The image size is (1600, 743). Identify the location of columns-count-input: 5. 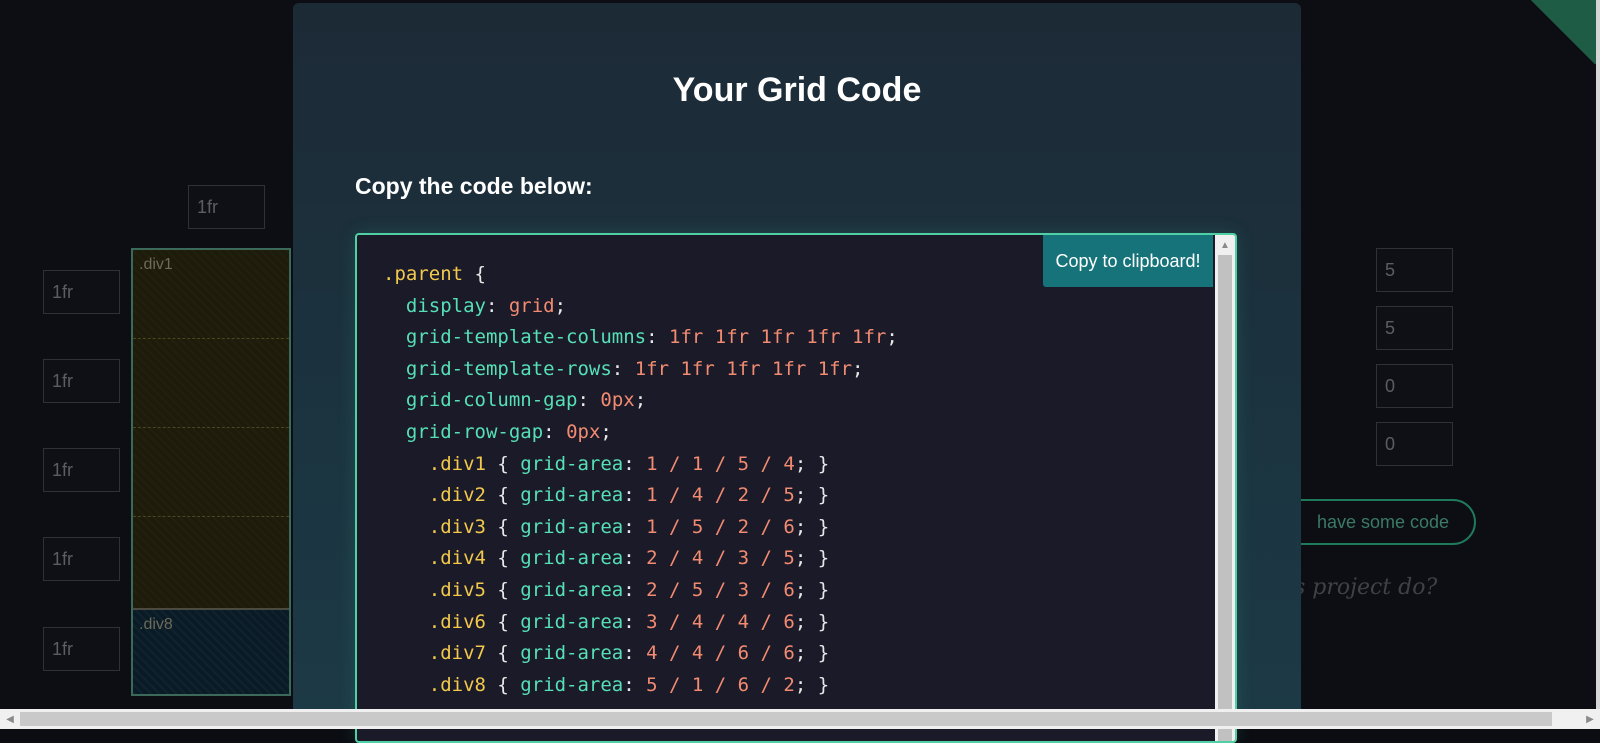
(1414, 270).